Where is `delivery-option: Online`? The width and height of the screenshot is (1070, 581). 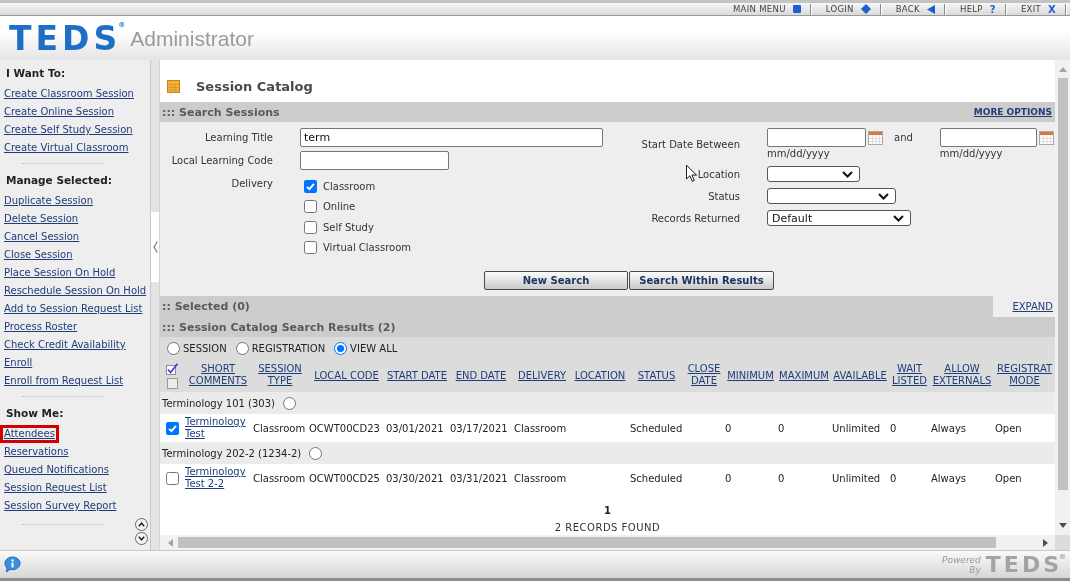 delivery-option: Online is located at coordinates (330, 206).